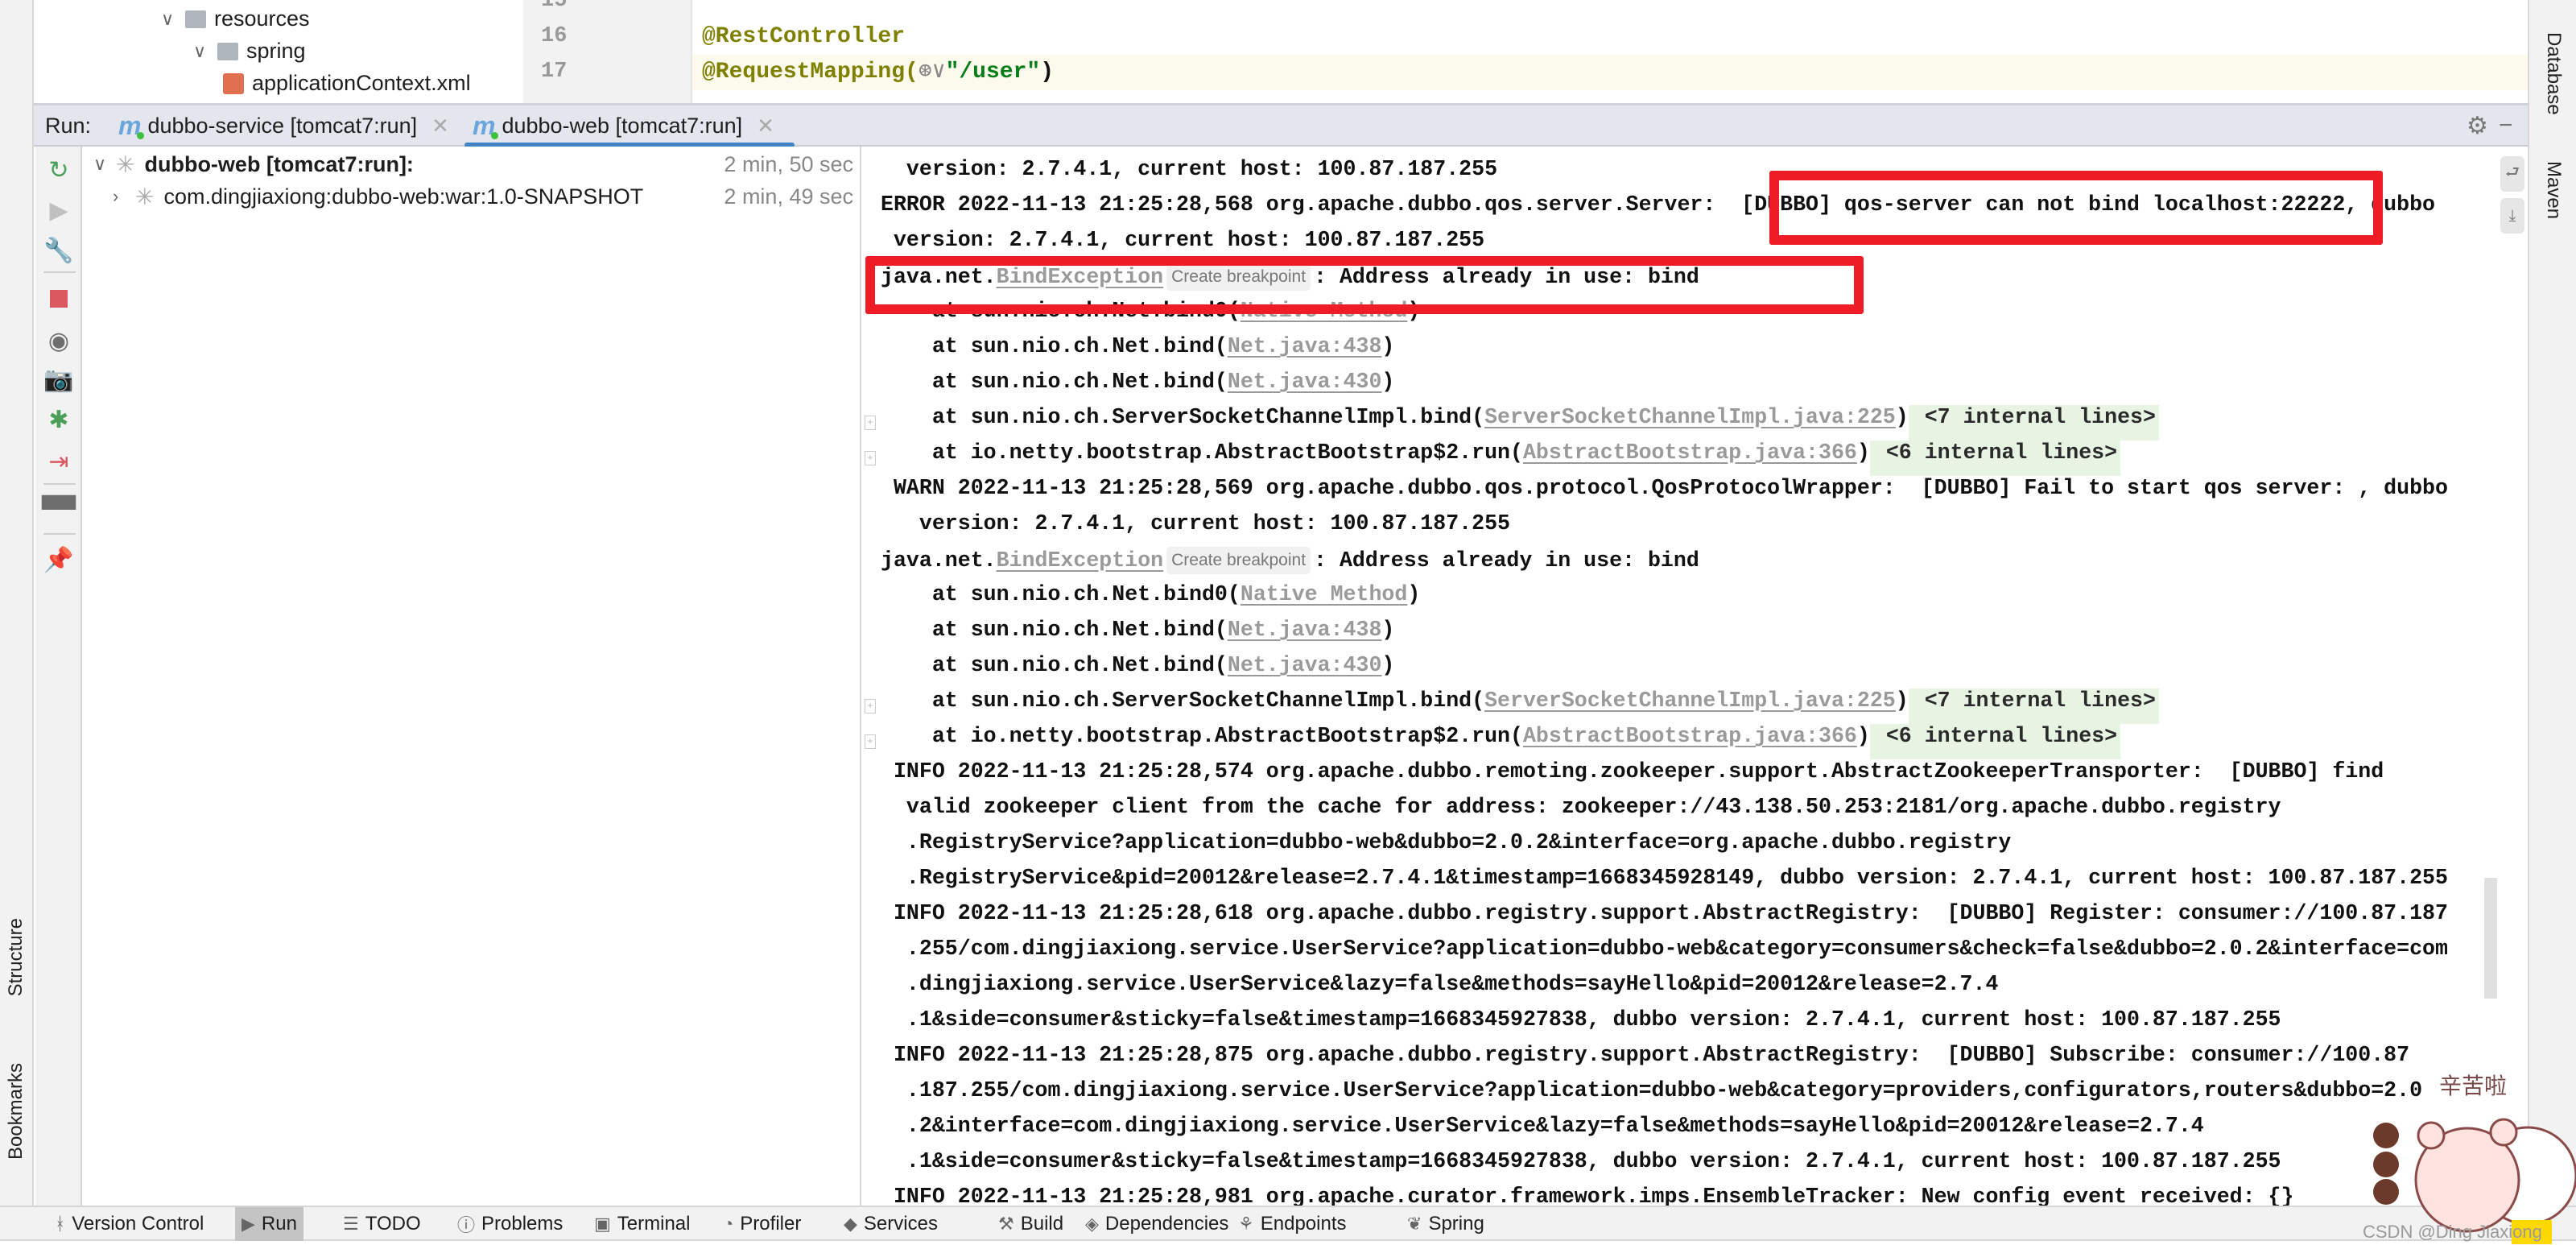 Image resolution: width=2576 pixels, height=1245 pixels. Describe the element at coordinates (58, 210) in the screenshot. I see `rerun-failed-icon: ▶` at that location.